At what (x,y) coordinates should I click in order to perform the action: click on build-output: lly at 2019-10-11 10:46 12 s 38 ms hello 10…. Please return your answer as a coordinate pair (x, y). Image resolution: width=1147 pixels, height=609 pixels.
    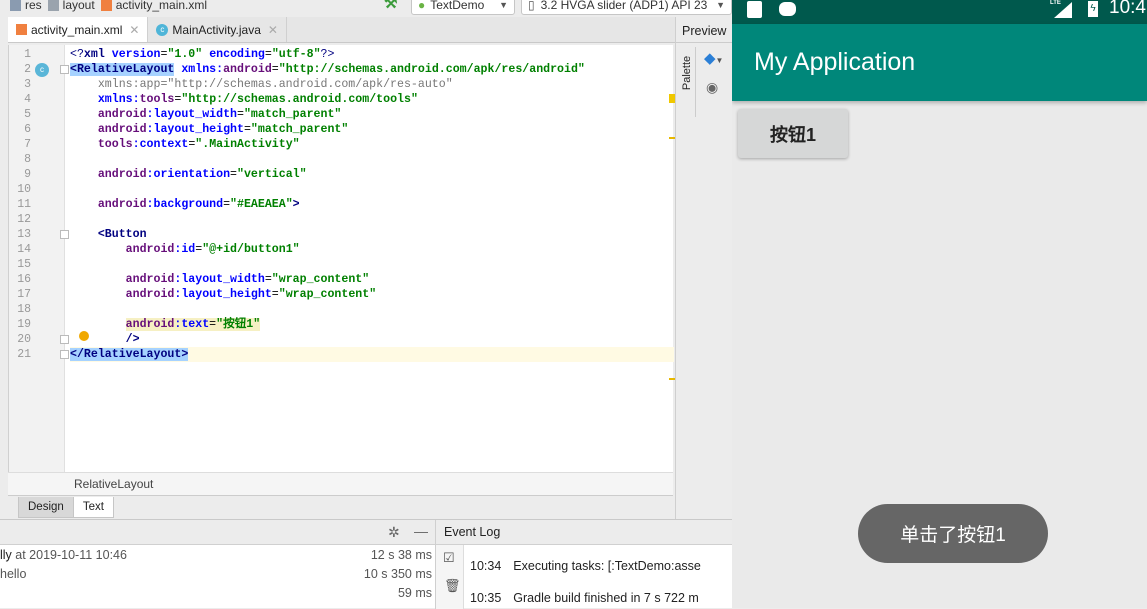
    Looking at the image, I should click on (217, 577).